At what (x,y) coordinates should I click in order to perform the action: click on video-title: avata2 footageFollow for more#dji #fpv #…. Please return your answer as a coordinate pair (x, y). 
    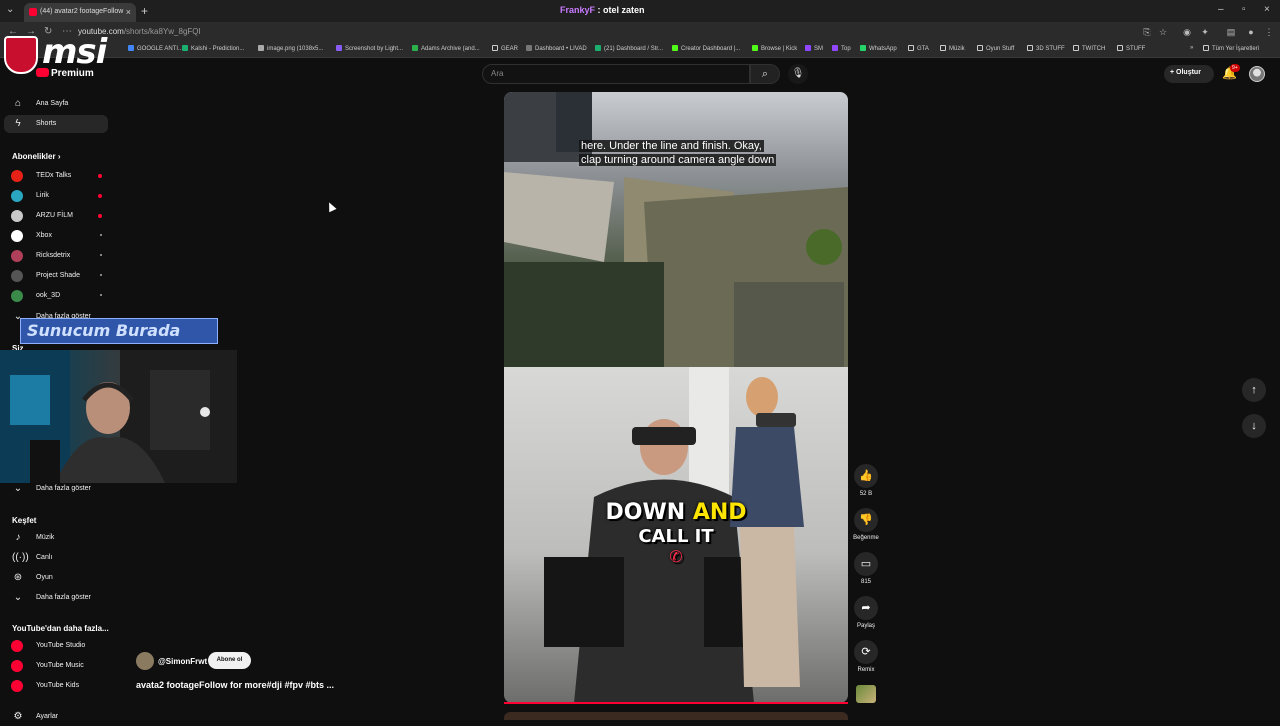
    Looking at the image, I should click on (235, 685).